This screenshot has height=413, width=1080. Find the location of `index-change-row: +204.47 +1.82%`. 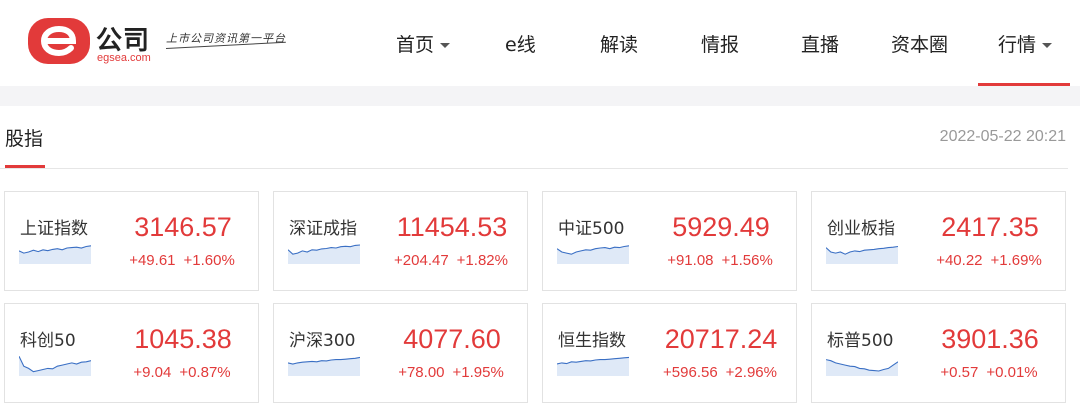

index-change-row: +204.47 +1.82% is located at coordinates (451, 260).